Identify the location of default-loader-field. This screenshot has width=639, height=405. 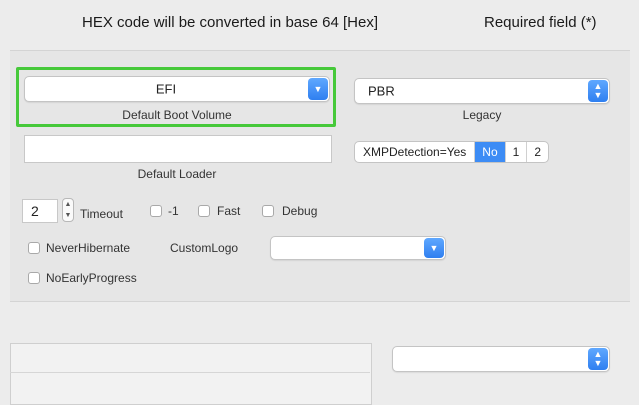
(178, 149).